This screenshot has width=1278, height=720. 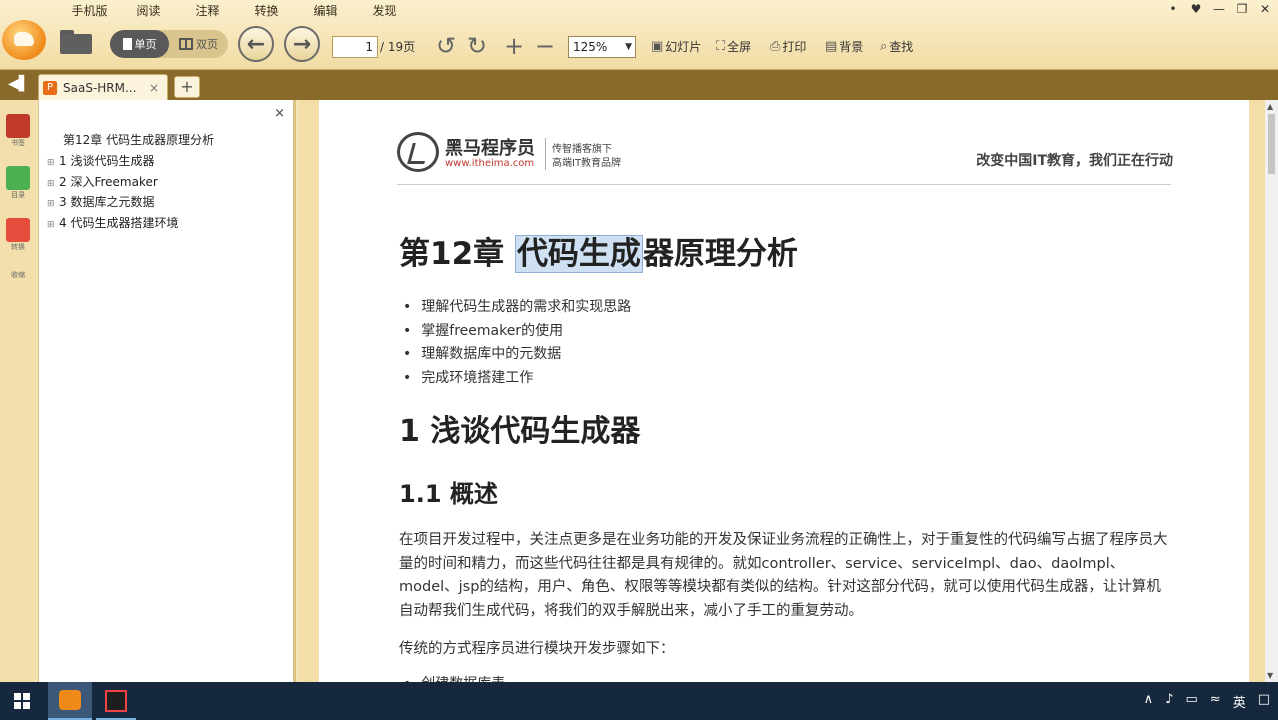 What do you see at coordinates (1271, 391) in the screenshot?
I see `vertical-scrollbar: ▲ ▼` at bounding box center [1271, 391].